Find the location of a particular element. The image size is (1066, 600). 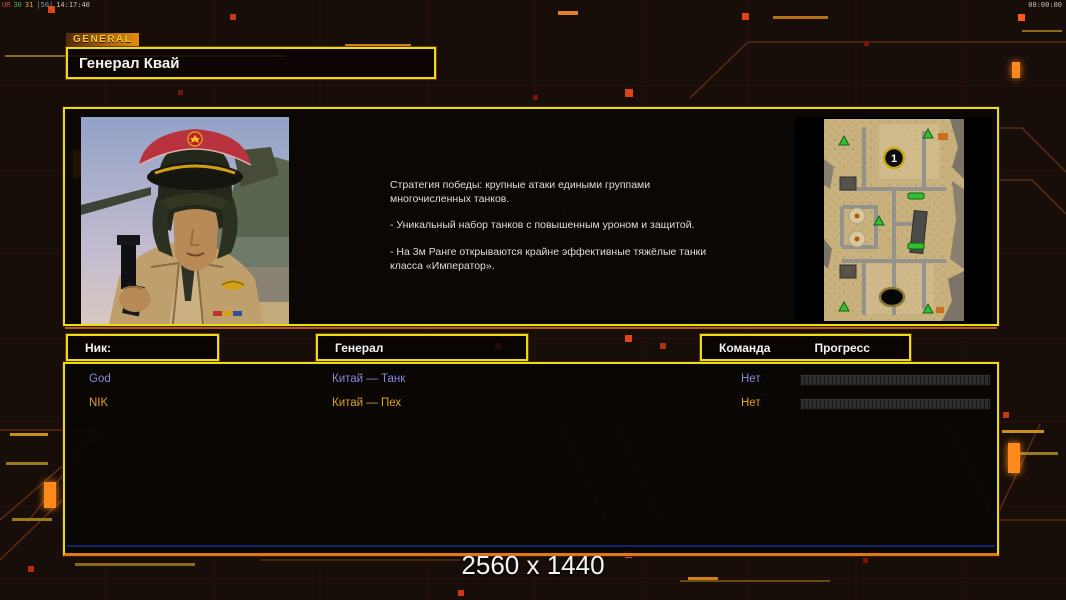

panel-bottom-accent-line is located at coordinates (531, 546).